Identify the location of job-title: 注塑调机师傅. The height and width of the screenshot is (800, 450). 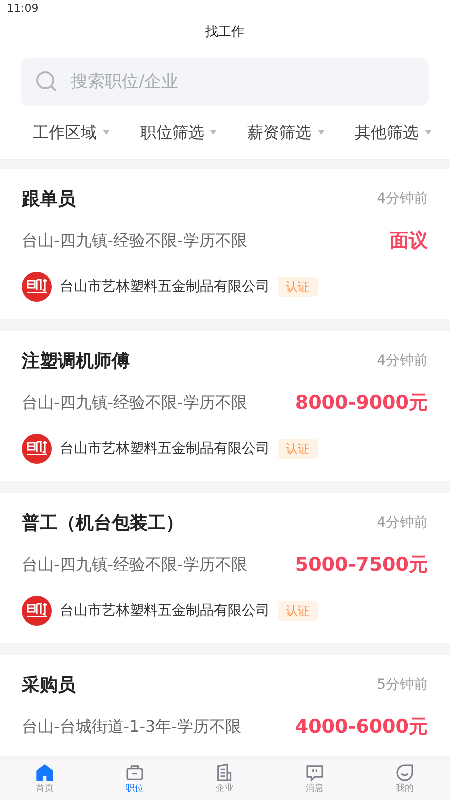
(76, 362).